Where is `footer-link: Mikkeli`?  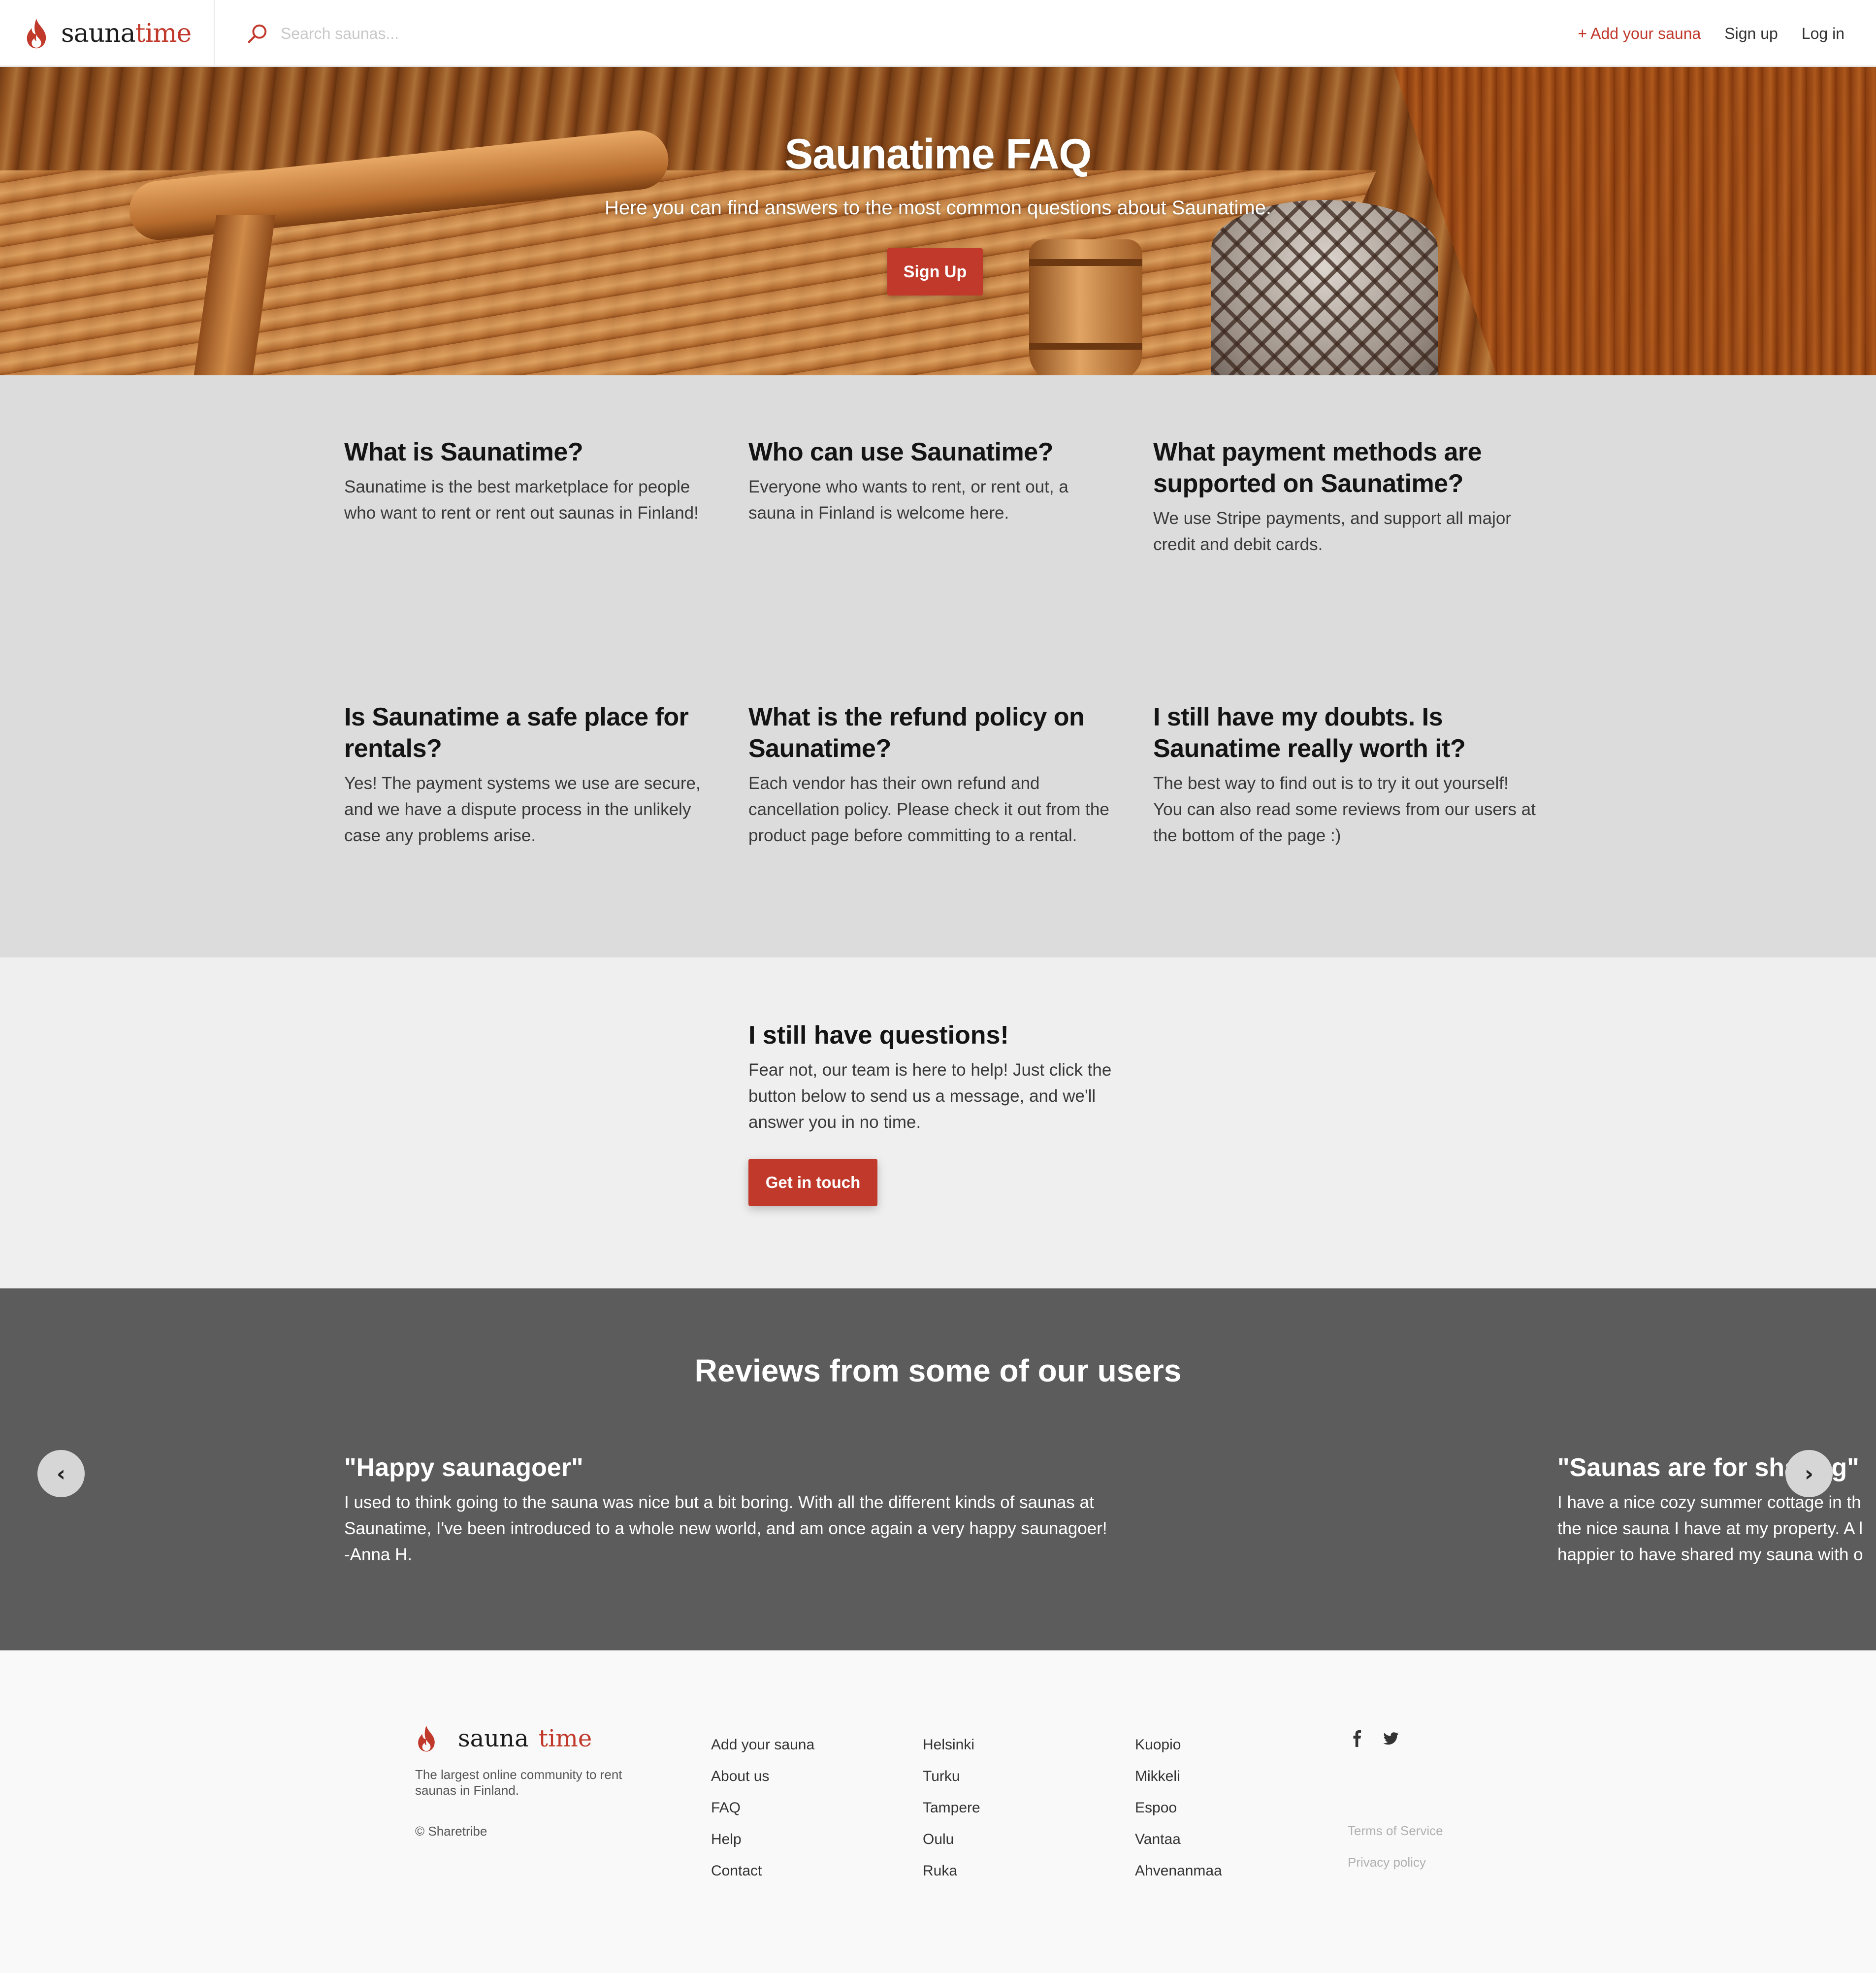
footer-link: Mikkeli is located at coordinates (1179, 1776).